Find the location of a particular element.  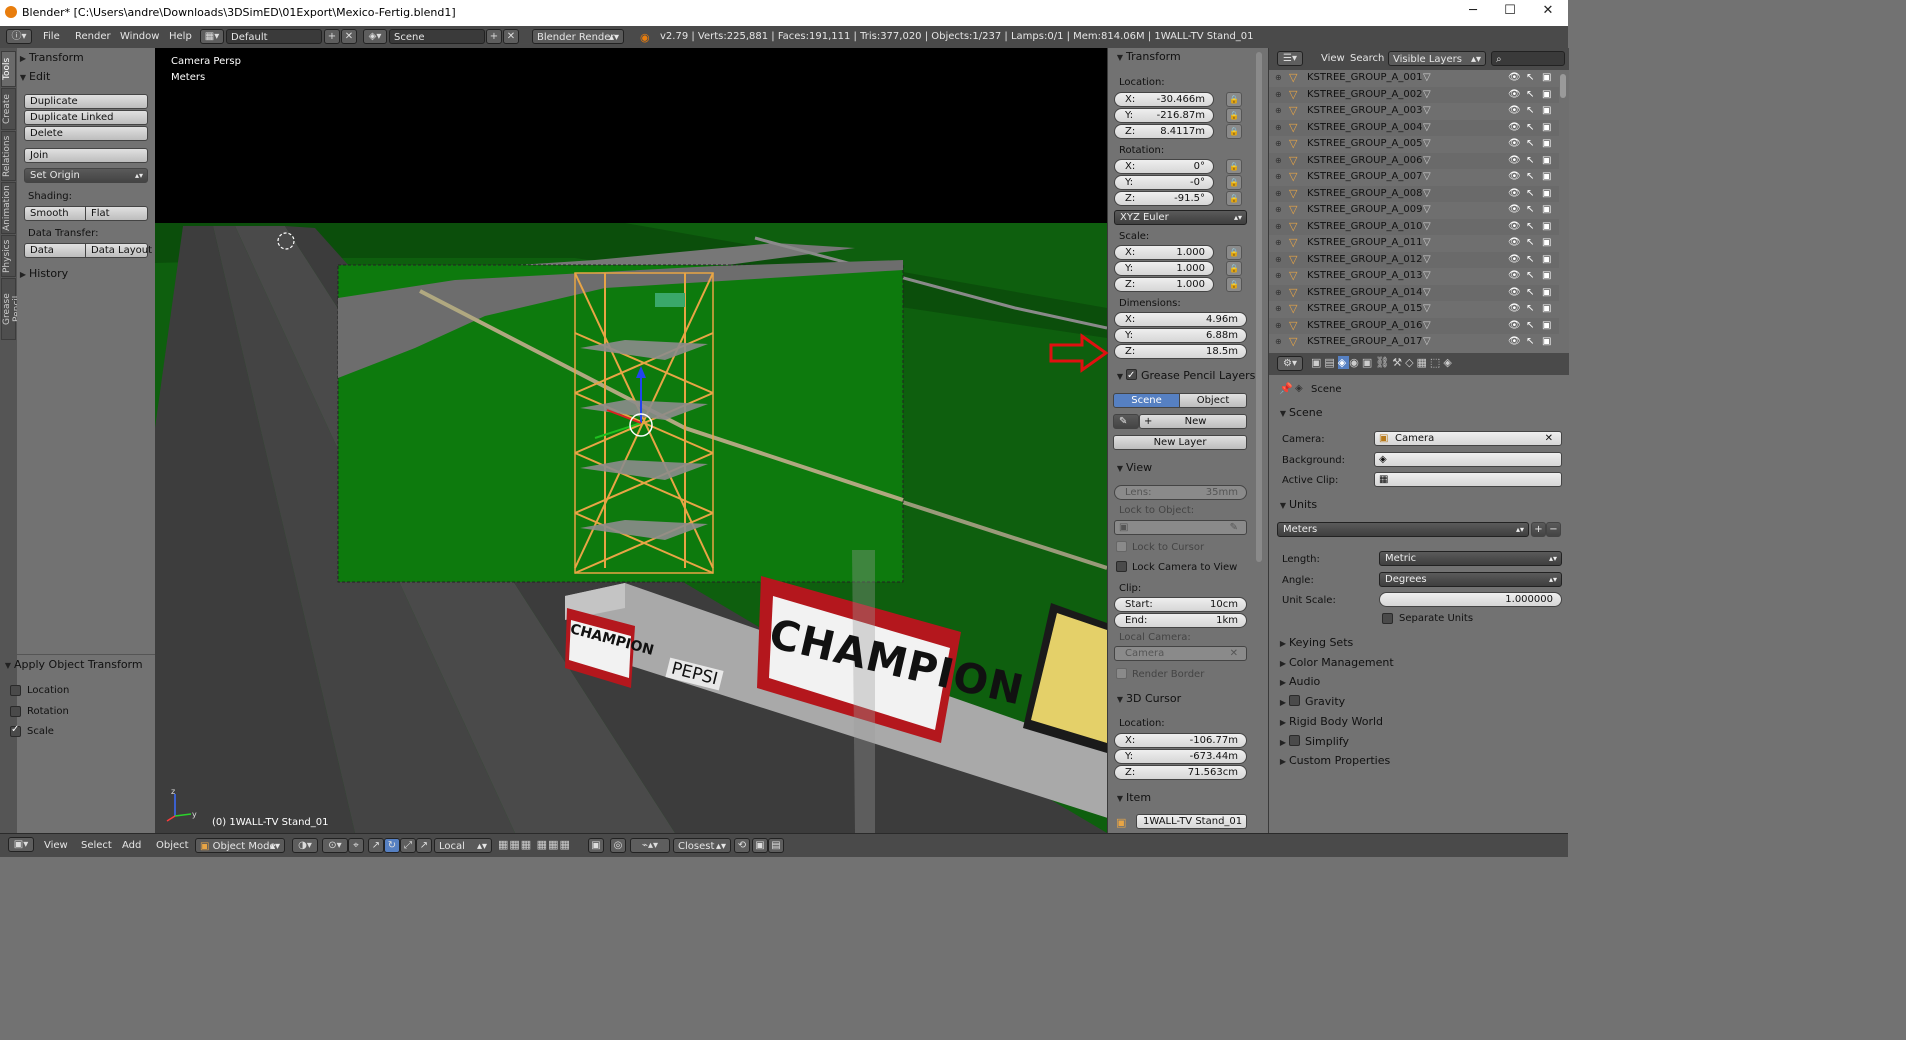

remove-screen-icon: ✕ is located at coordinates (349, 36).